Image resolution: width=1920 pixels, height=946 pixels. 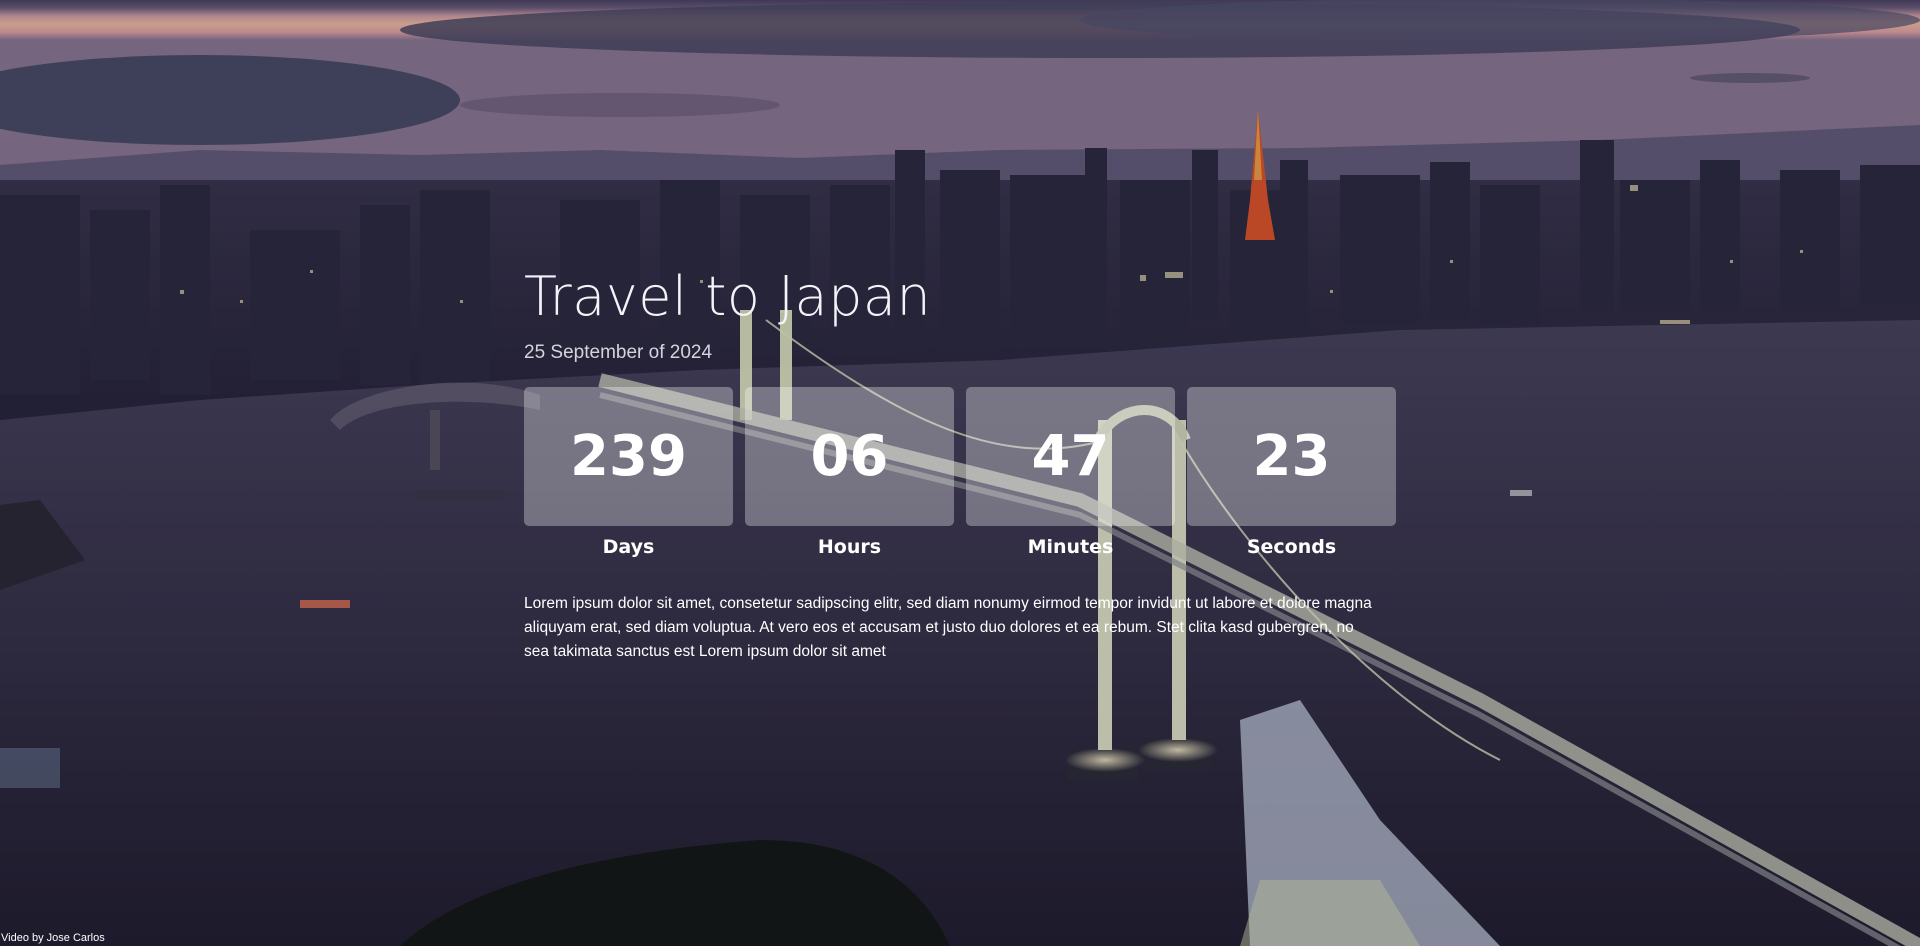 I want to click on minutes-value: 47, so click(x=1070, y=456).